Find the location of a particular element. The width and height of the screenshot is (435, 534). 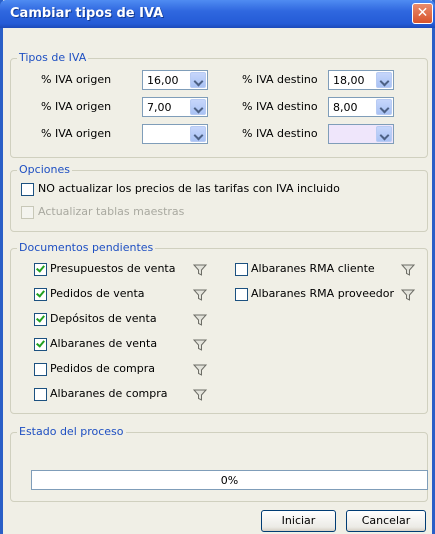

tipos-iva-legend: Tipos de IVA is located at coordinates (53, 57).